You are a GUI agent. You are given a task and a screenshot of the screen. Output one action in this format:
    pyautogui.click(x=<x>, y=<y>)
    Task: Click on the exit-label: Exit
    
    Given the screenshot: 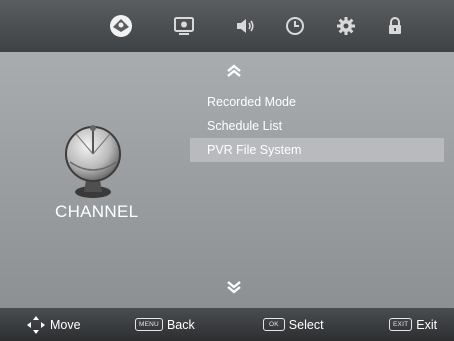 What is the action you would take?
    pyautogui.click(x=427, y=324)
    